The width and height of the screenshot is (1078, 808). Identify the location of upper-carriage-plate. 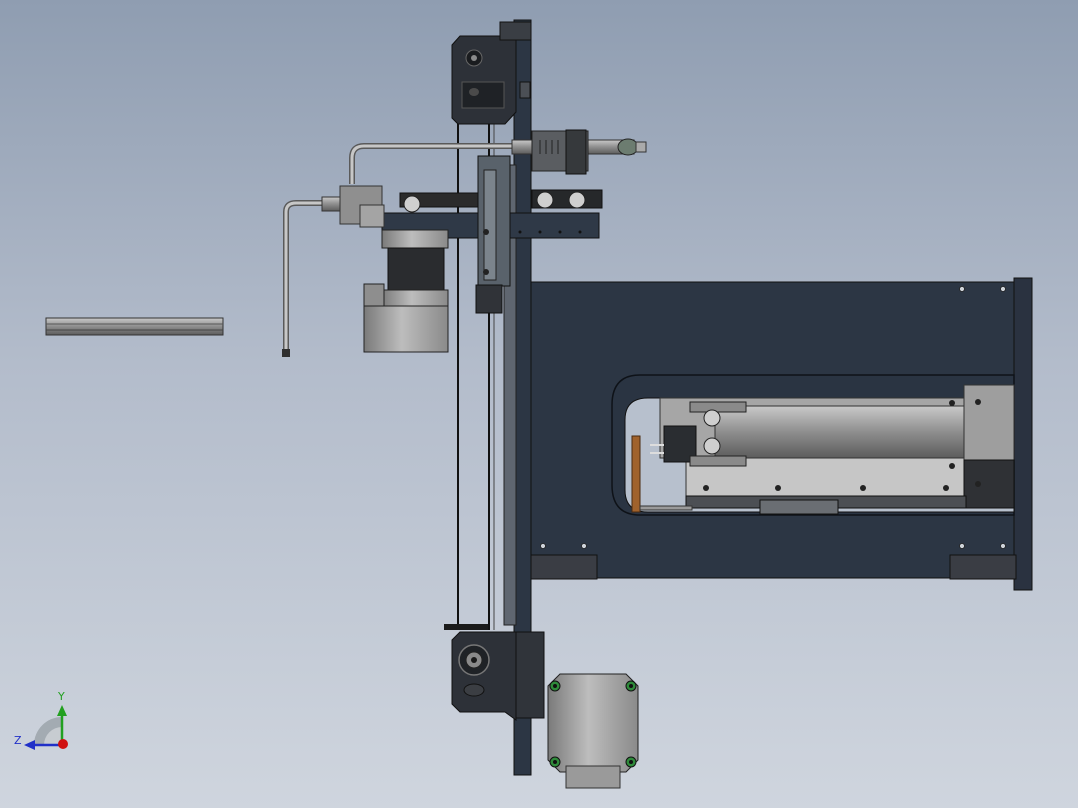
(471, 212).